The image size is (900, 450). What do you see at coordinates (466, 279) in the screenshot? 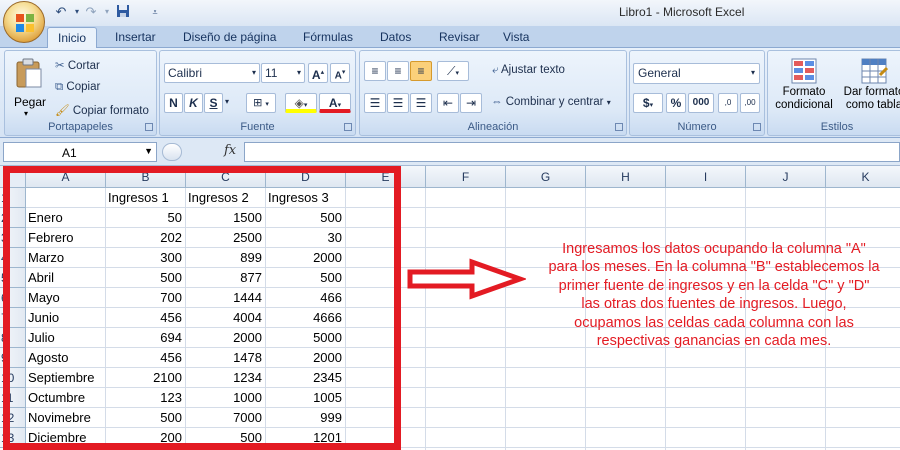
I see `right-arrow-icon` at bounding box center [466, 279].